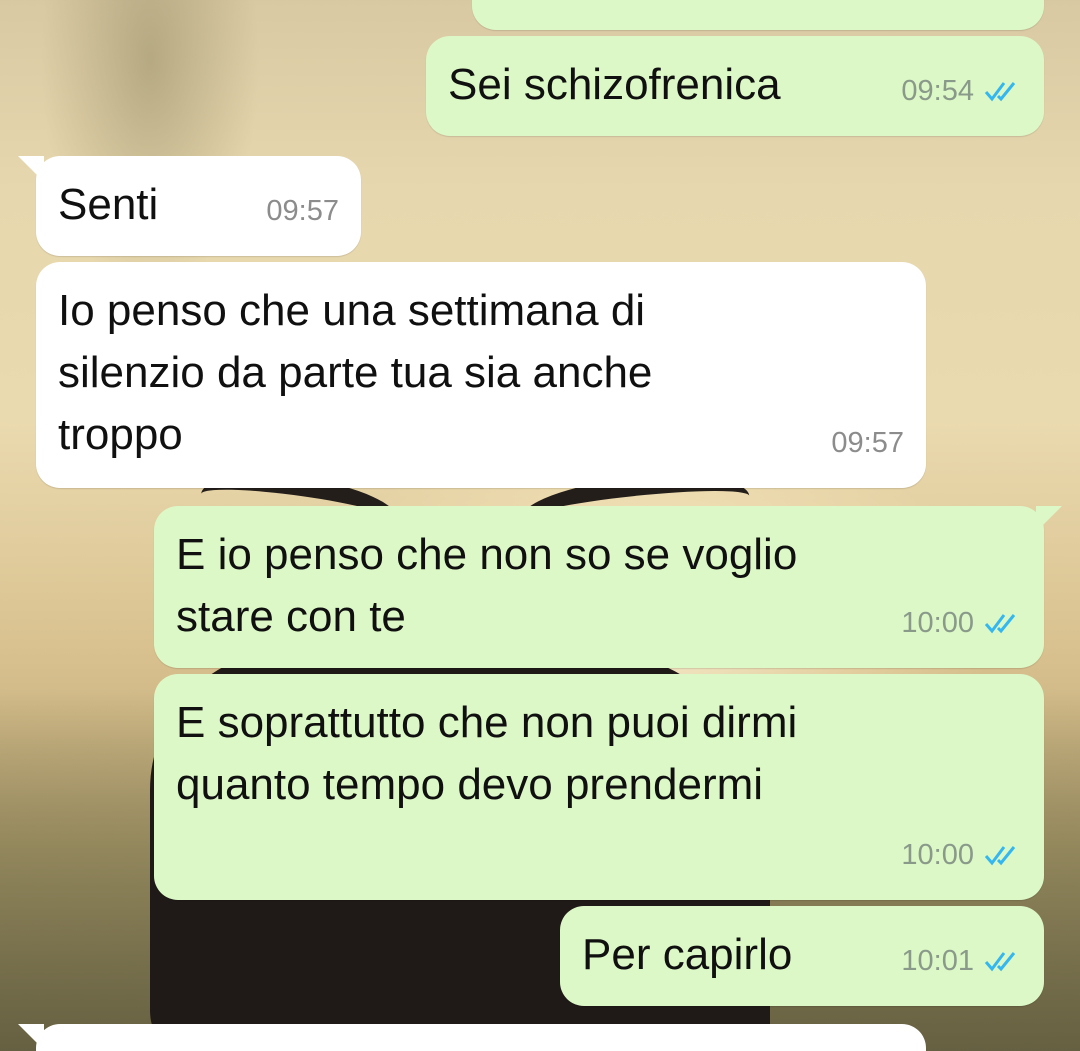  I want to click on message-time: 10:01, so click(937, 961).